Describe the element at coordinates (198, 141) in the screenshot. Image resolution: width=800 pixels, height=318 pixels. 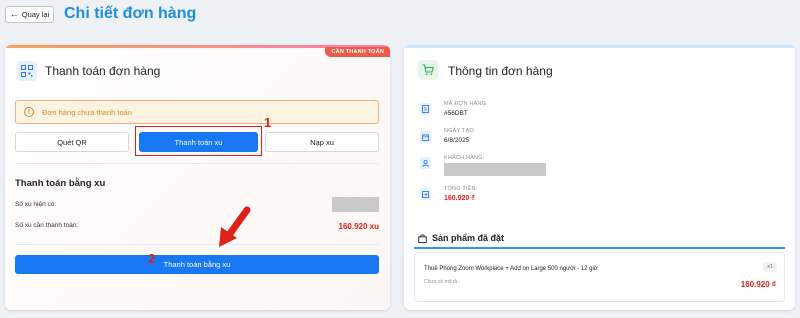
I see `annotation-highlight-tab` at that location.